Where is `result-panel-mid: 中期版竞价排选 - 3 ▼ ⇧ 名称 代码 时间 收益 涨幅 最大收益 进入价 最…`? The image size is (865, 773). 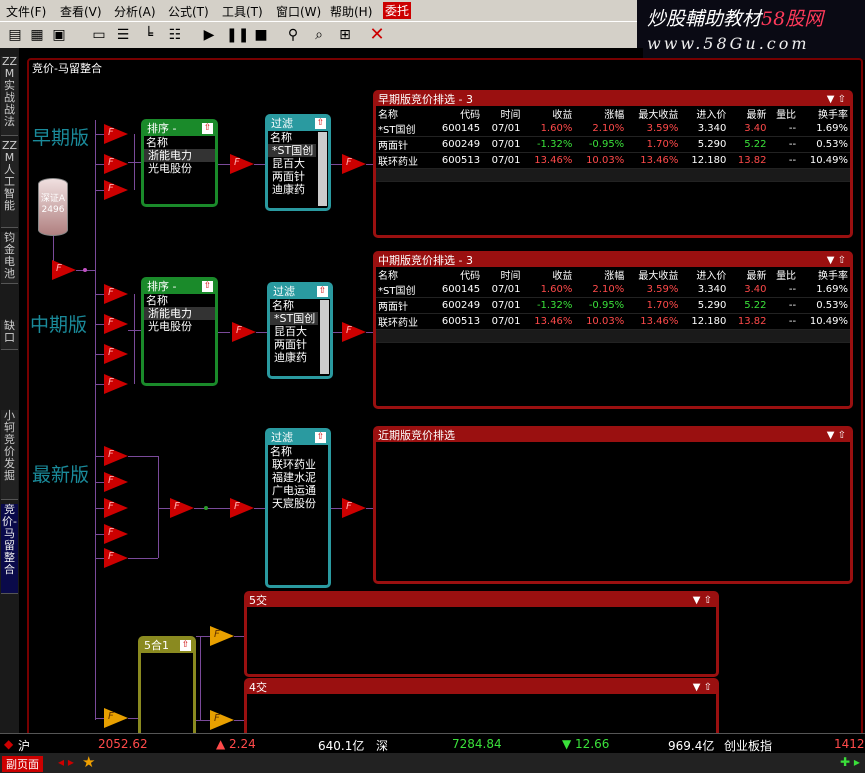 result-panel-mid: 中期版竞价排选 - 3 ▼ ⇧ 名称 代码 时间 收益 涨幅 最大收益 进入价 最… is located at coordinates (613, 330).